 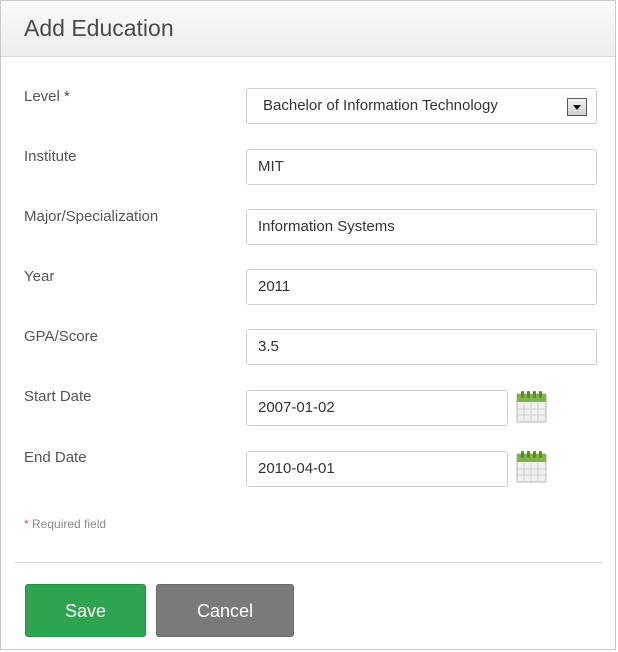 I want to click on end-date-label: End Date, so click(x=55, y=457).